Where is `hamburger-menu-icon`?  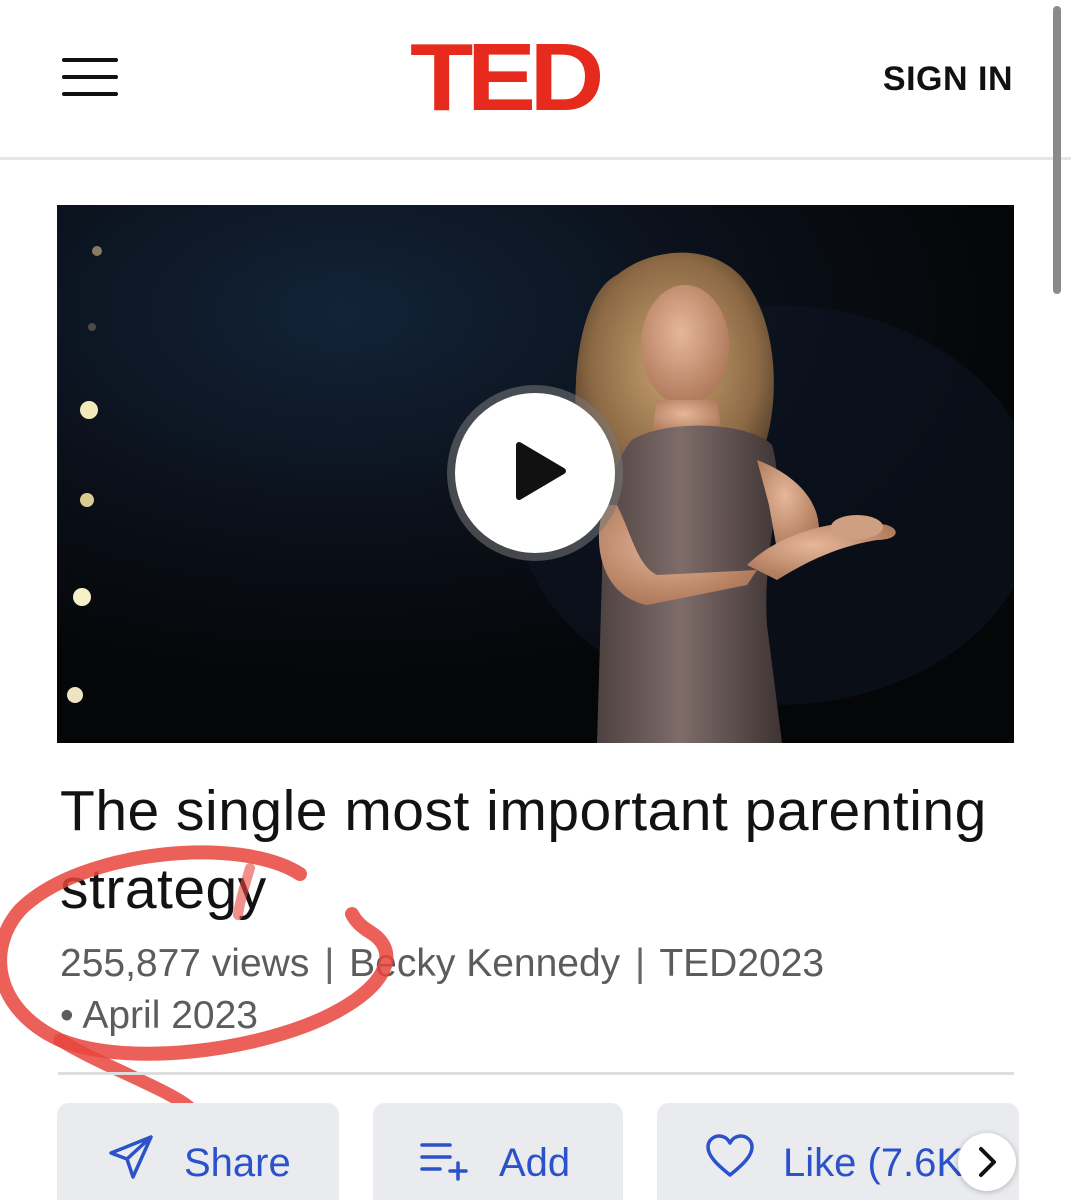 hamburger-menu-icon is located at coordinates (91, 78).